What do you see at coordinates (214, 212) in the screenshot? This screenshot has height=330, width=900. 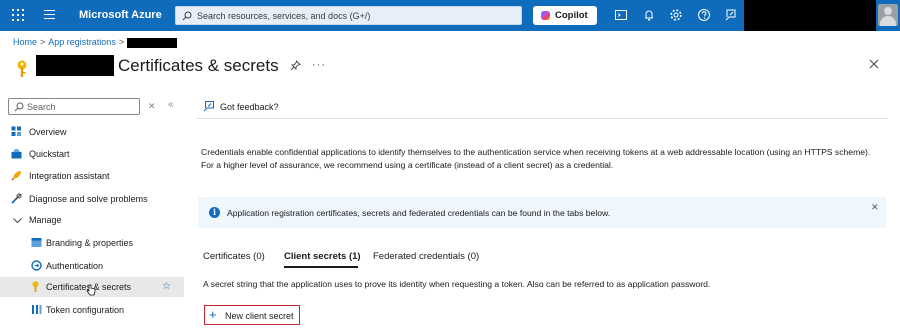 I see `info-icon: i` at bounding box center [214, 212].